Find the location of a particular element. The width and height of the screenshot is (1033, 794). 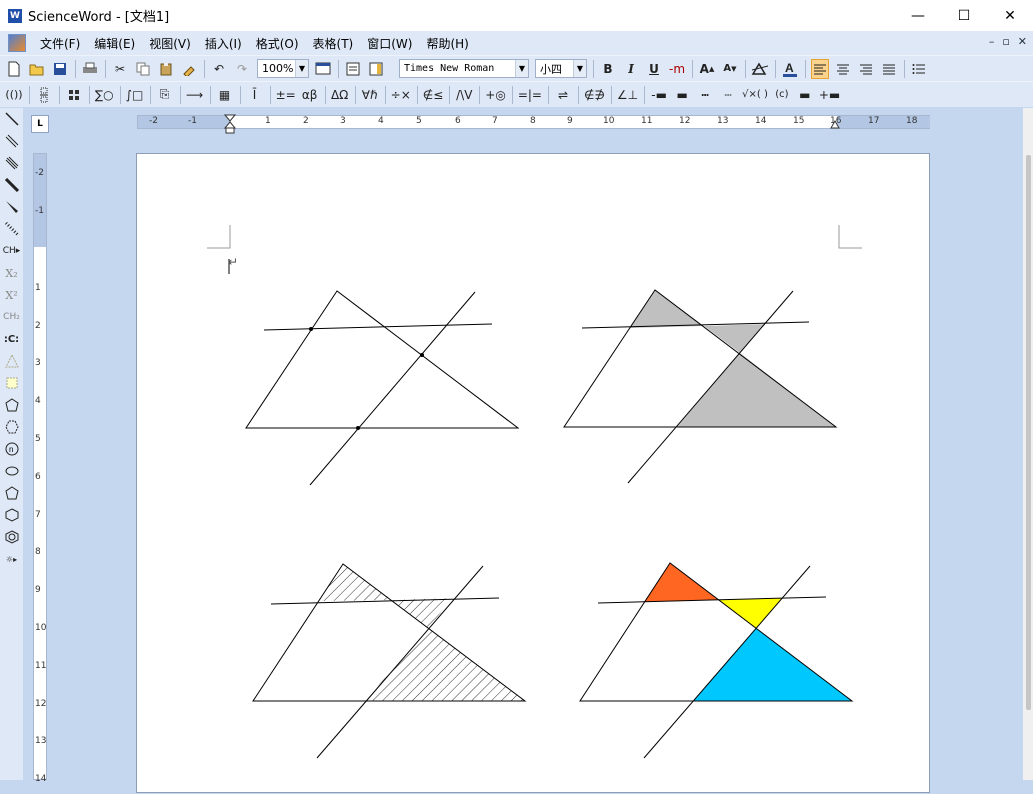

group-tool: CH₂ is located at coordinates (11, 317).